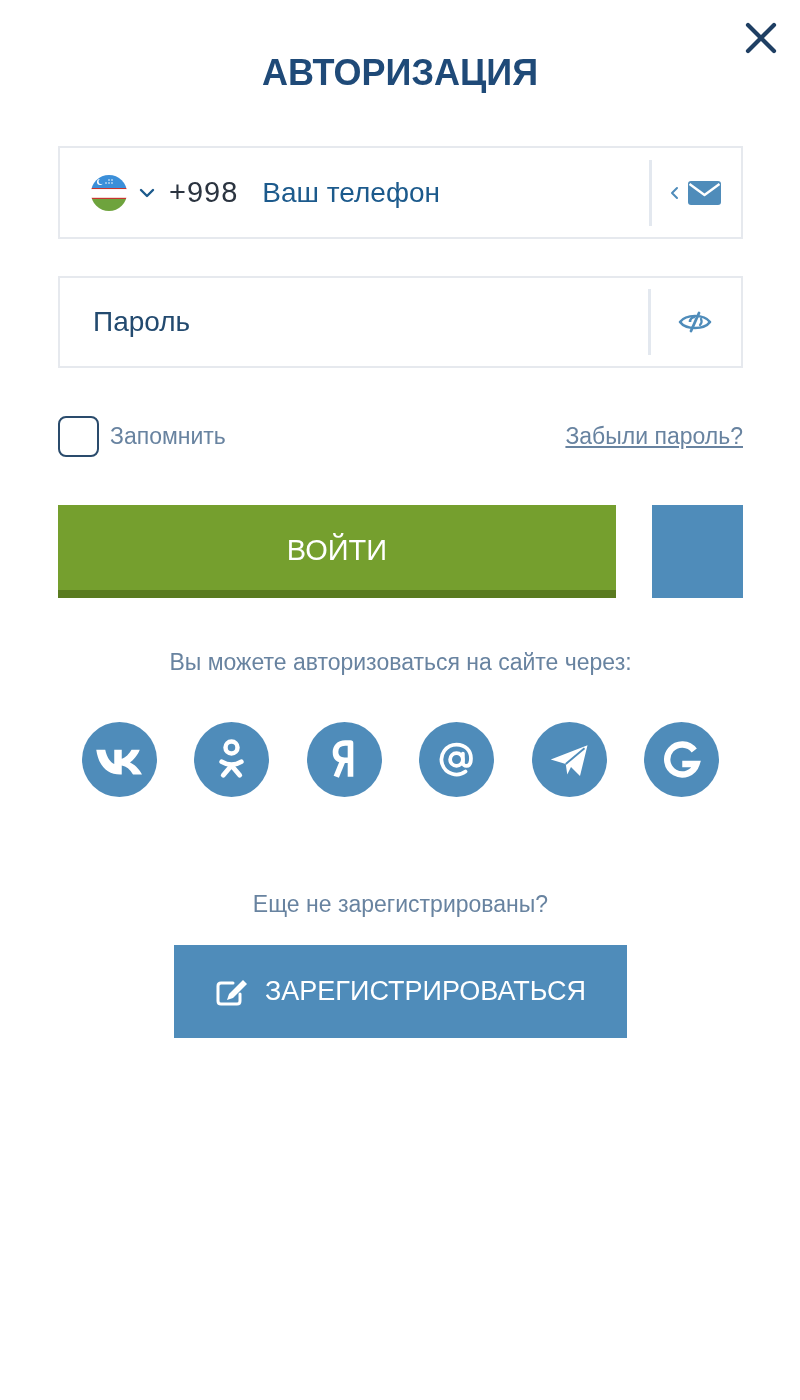 The width and height of the screenshot is (800, 1400). Describe the element at coordinates (674, 192) in the screenshot. I see `chevron-left-icon` at that location.